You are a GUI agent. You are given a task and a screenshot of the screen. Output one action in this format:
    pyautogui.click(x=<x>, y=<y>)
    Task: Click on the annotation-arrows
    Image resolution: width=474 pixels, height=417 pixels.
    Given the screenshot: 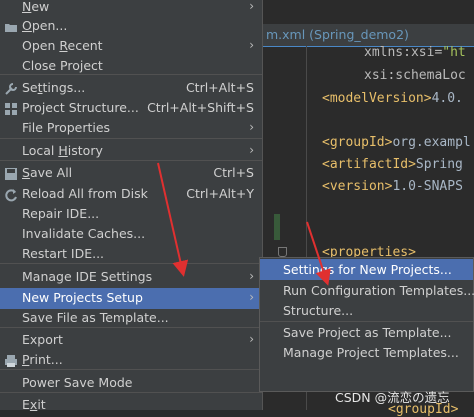 What is the action you would take?
    pyautogui.click(x=244, y=224)
    